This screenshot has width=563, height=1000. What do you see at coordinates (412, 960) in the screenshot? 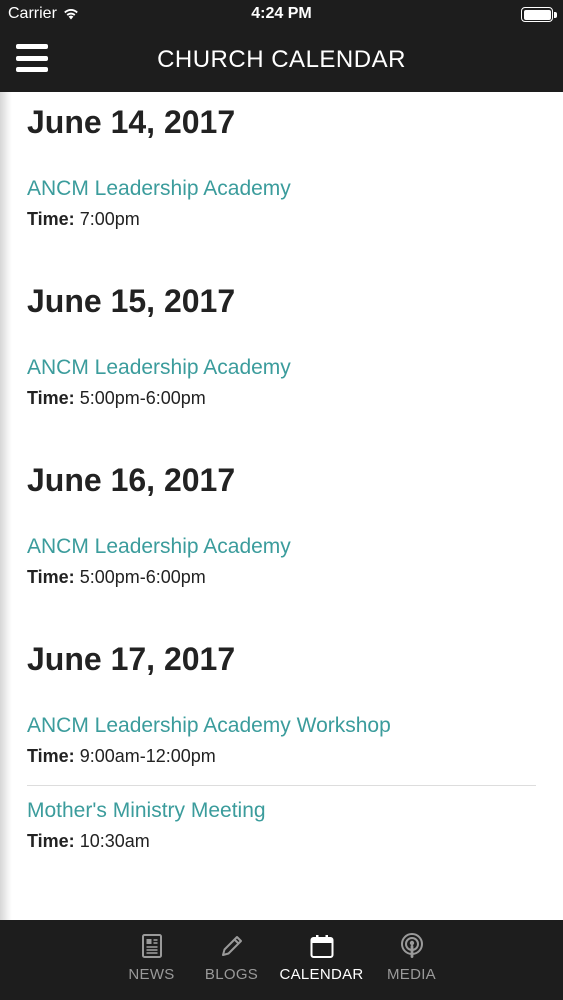
I see `tab-media: MEDIA` at bounding box center [412, 960].